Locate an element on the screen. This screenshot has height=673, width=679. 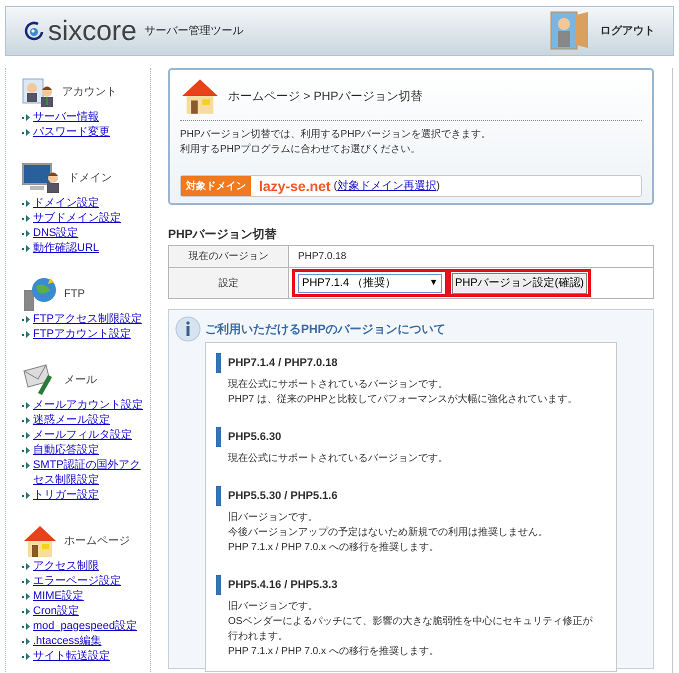
sidebar-link: アクセス制限 is located at coordinates (66, 566).